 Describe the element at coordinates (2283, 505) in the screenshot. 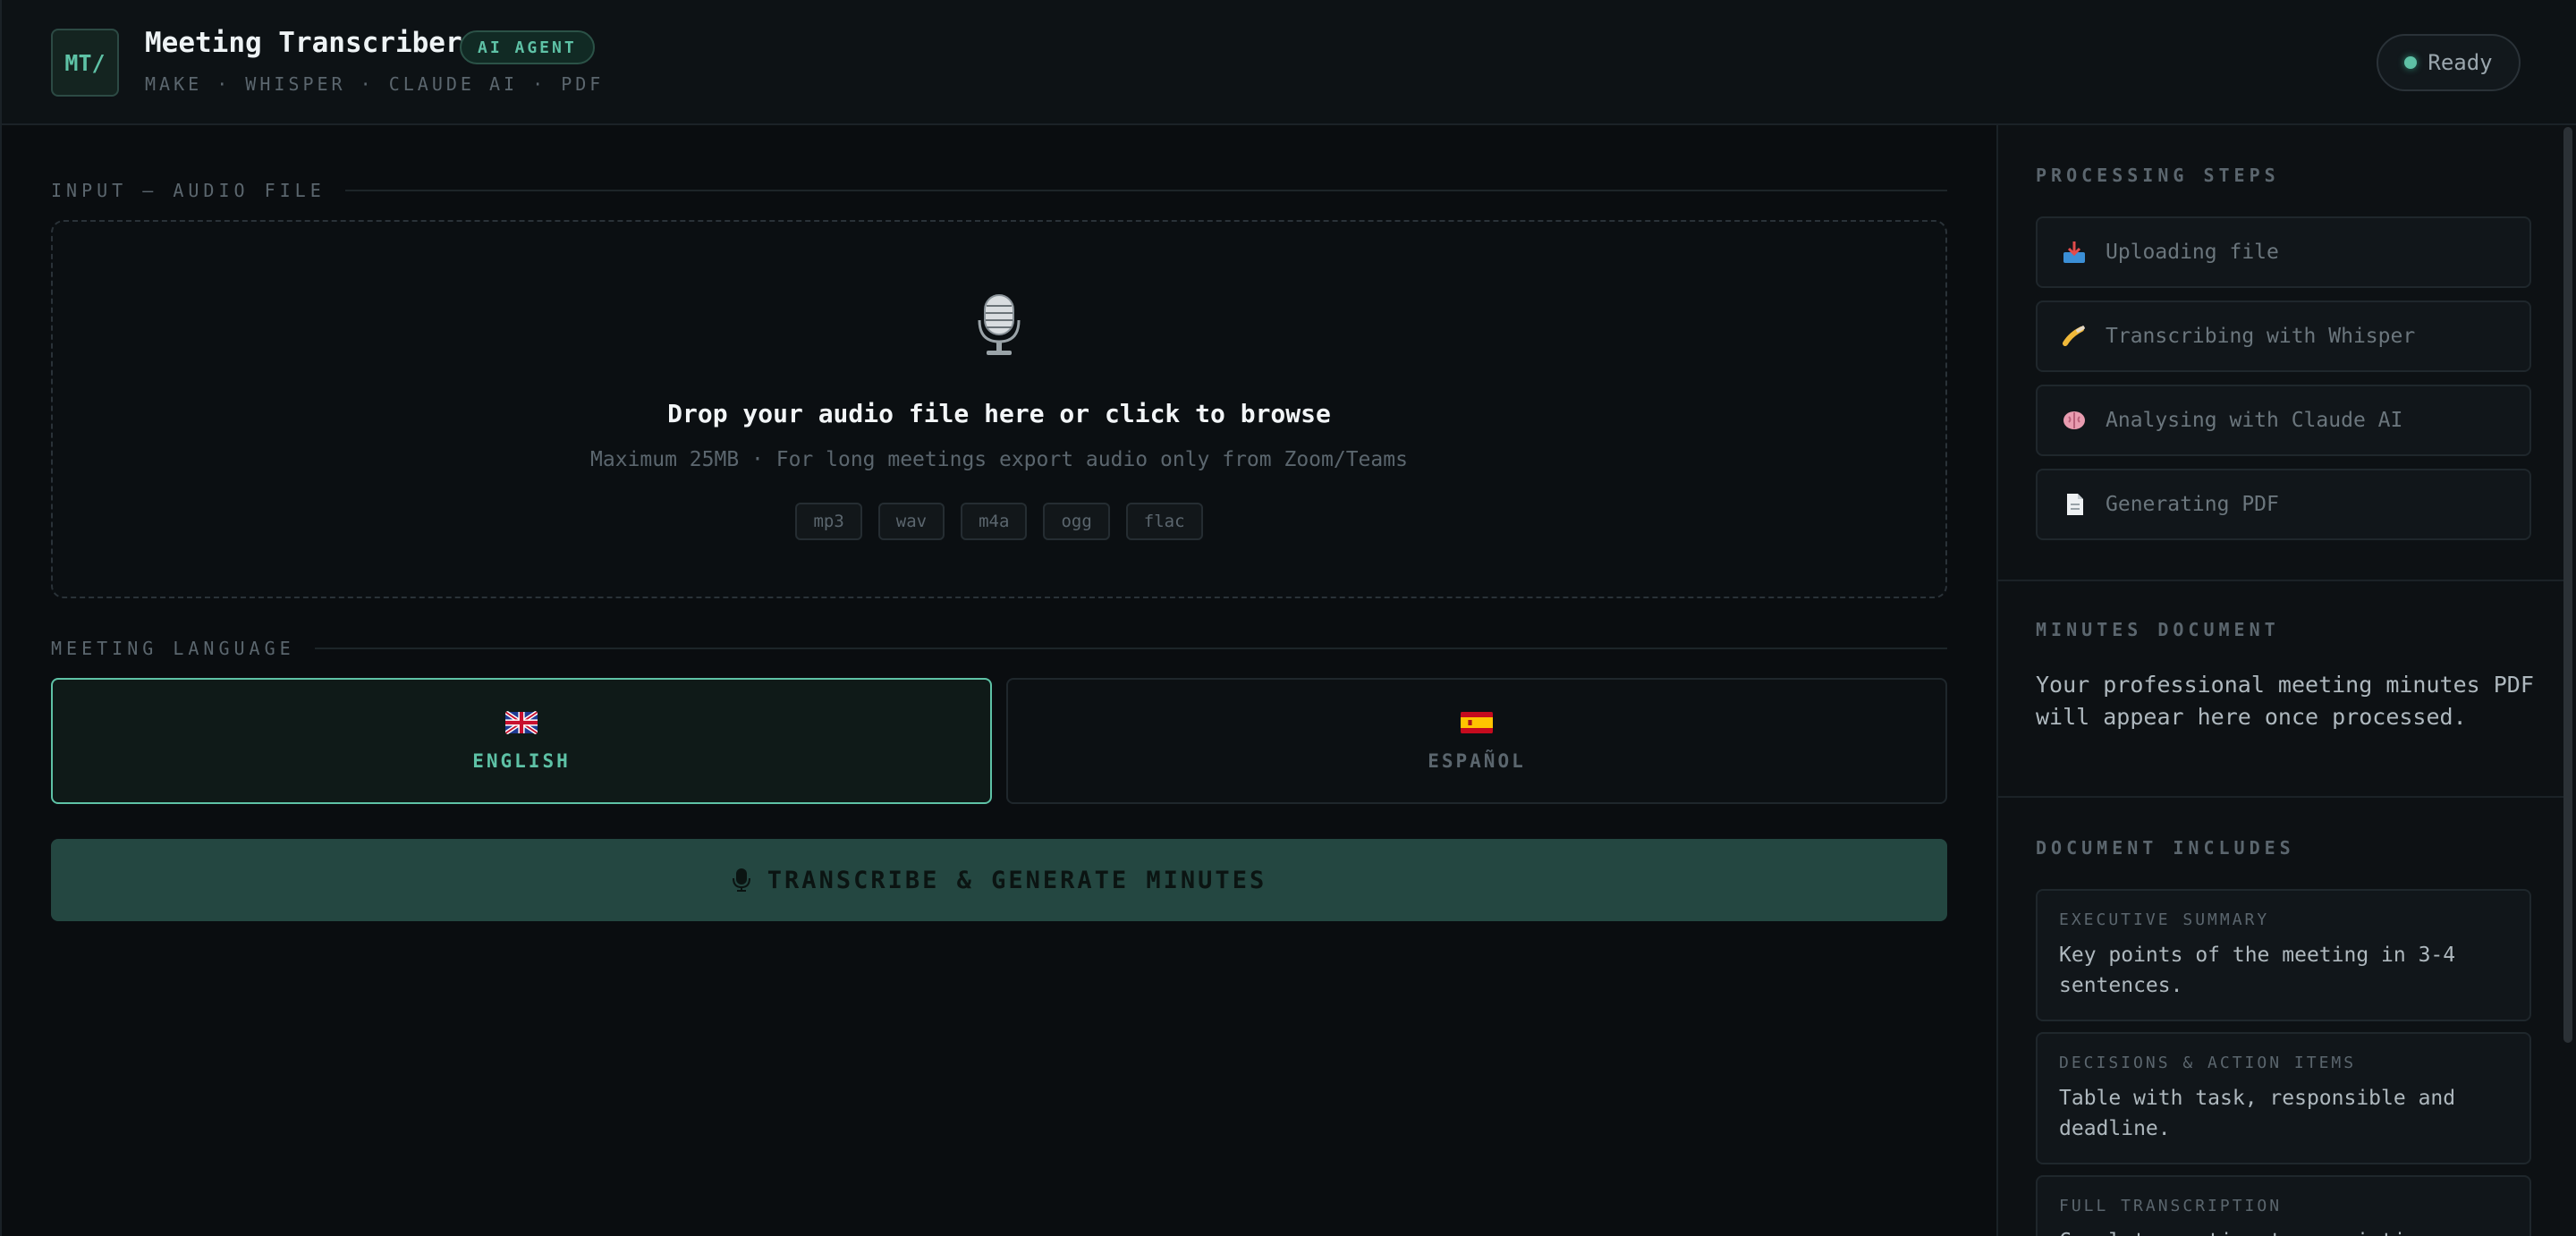

I see `step-generating-pdf: Generating PDF` at that location.